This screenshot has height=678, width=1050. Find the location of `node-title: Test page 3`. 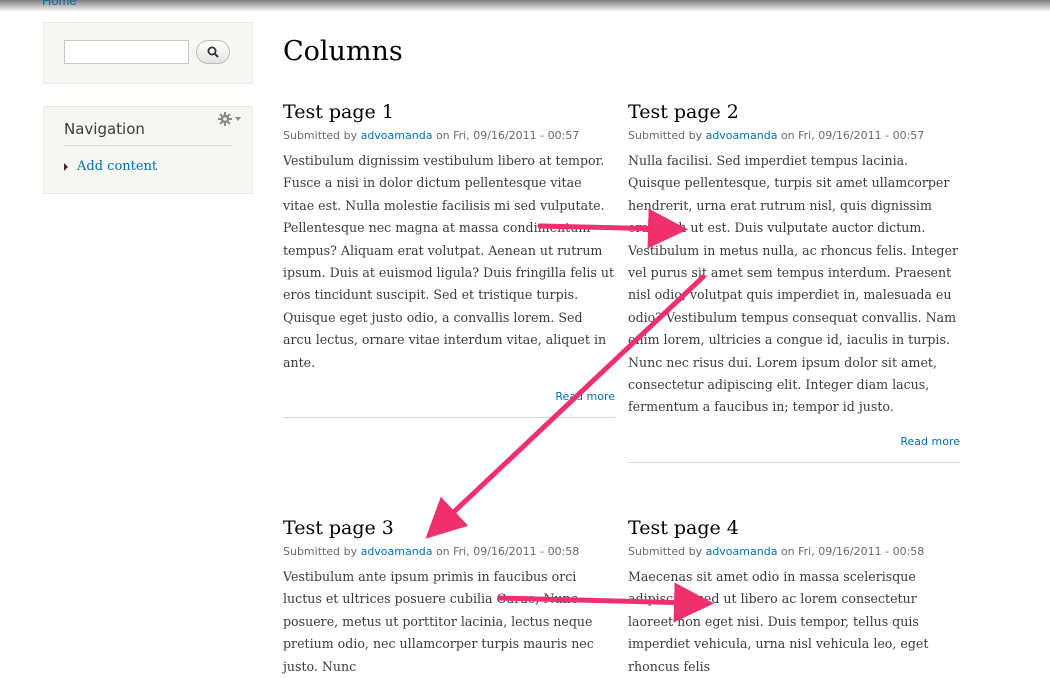

node-title: Test page 3 is located at coordinates (449, 528).